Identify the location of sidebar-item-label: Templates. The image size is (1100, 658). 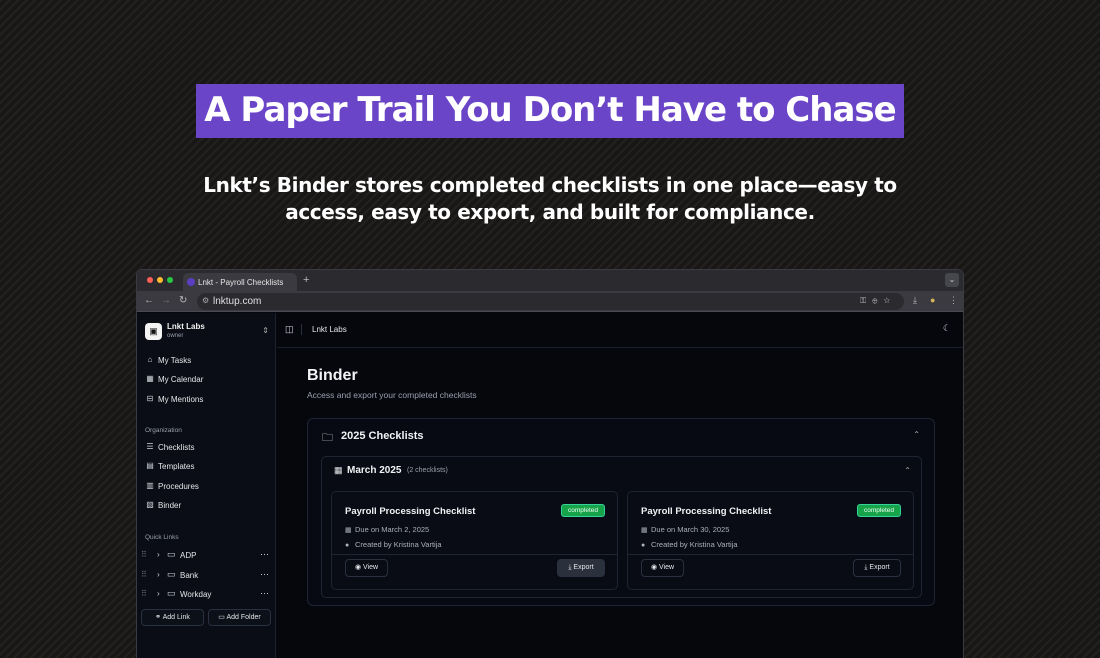
(176, 466).